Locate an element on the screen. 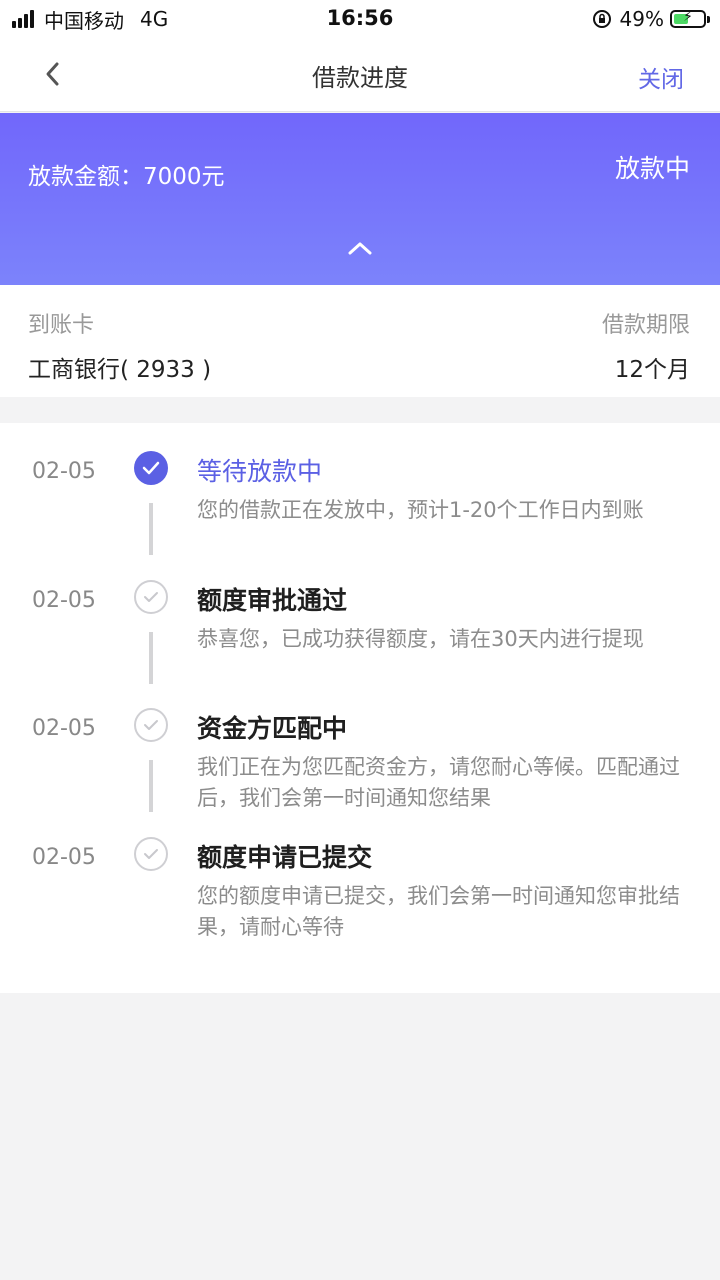 The height and width of the screenshot is (1280, 720). timeline-desc: 您的借款正在发放中，预计1-20个工作日内到账 is located at coordinates (420, 510).